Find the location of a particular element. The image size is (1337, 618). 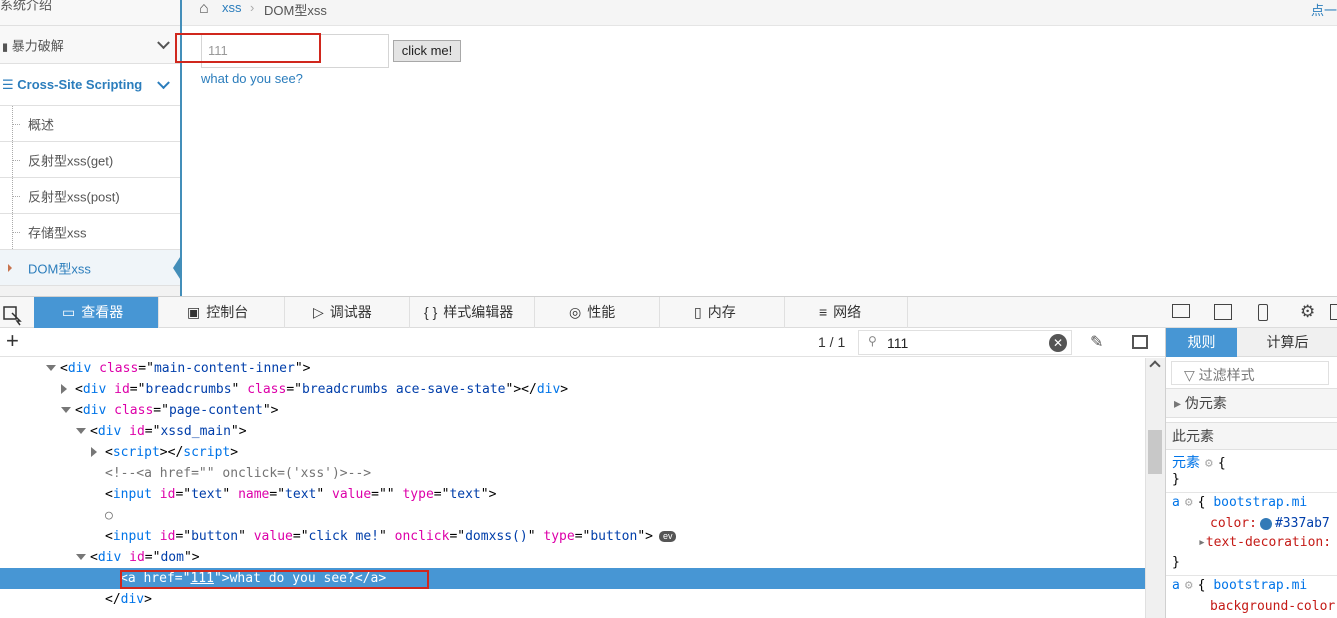

sidebar-subitem-overview: 概述 is located at coordinates (90, 124).